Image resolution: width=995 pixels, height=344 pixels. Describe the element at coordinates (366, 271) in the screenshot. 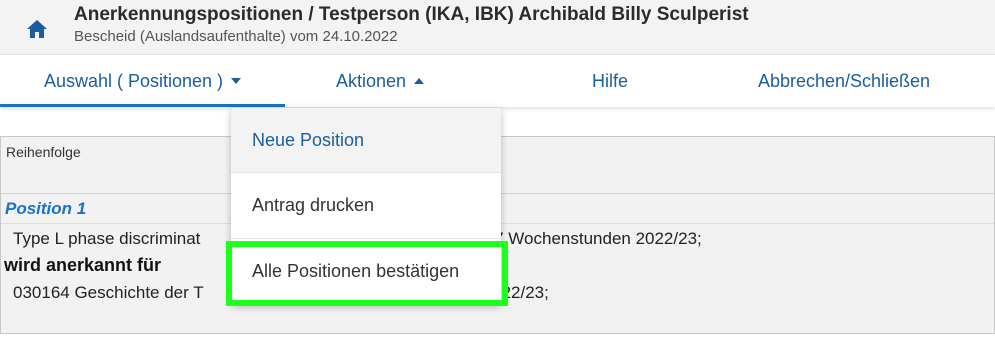

I see `menu-item-alle-positionen-bestaetigen: Alle Positionen bestätigen` at that location.